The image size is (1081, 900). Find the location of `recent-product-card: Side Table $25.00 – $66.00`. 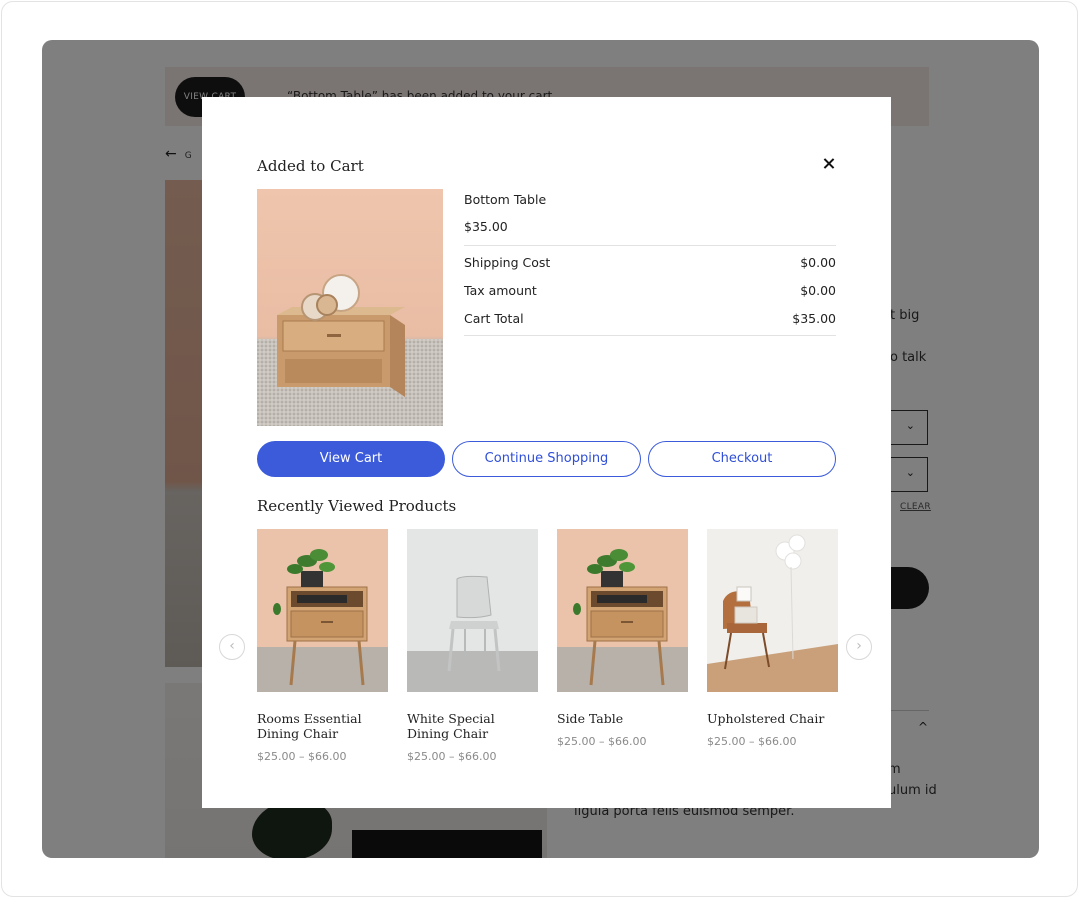

recent-product-card: Side Table $25.00 – $66.00 is located at coordinates (622, 638).